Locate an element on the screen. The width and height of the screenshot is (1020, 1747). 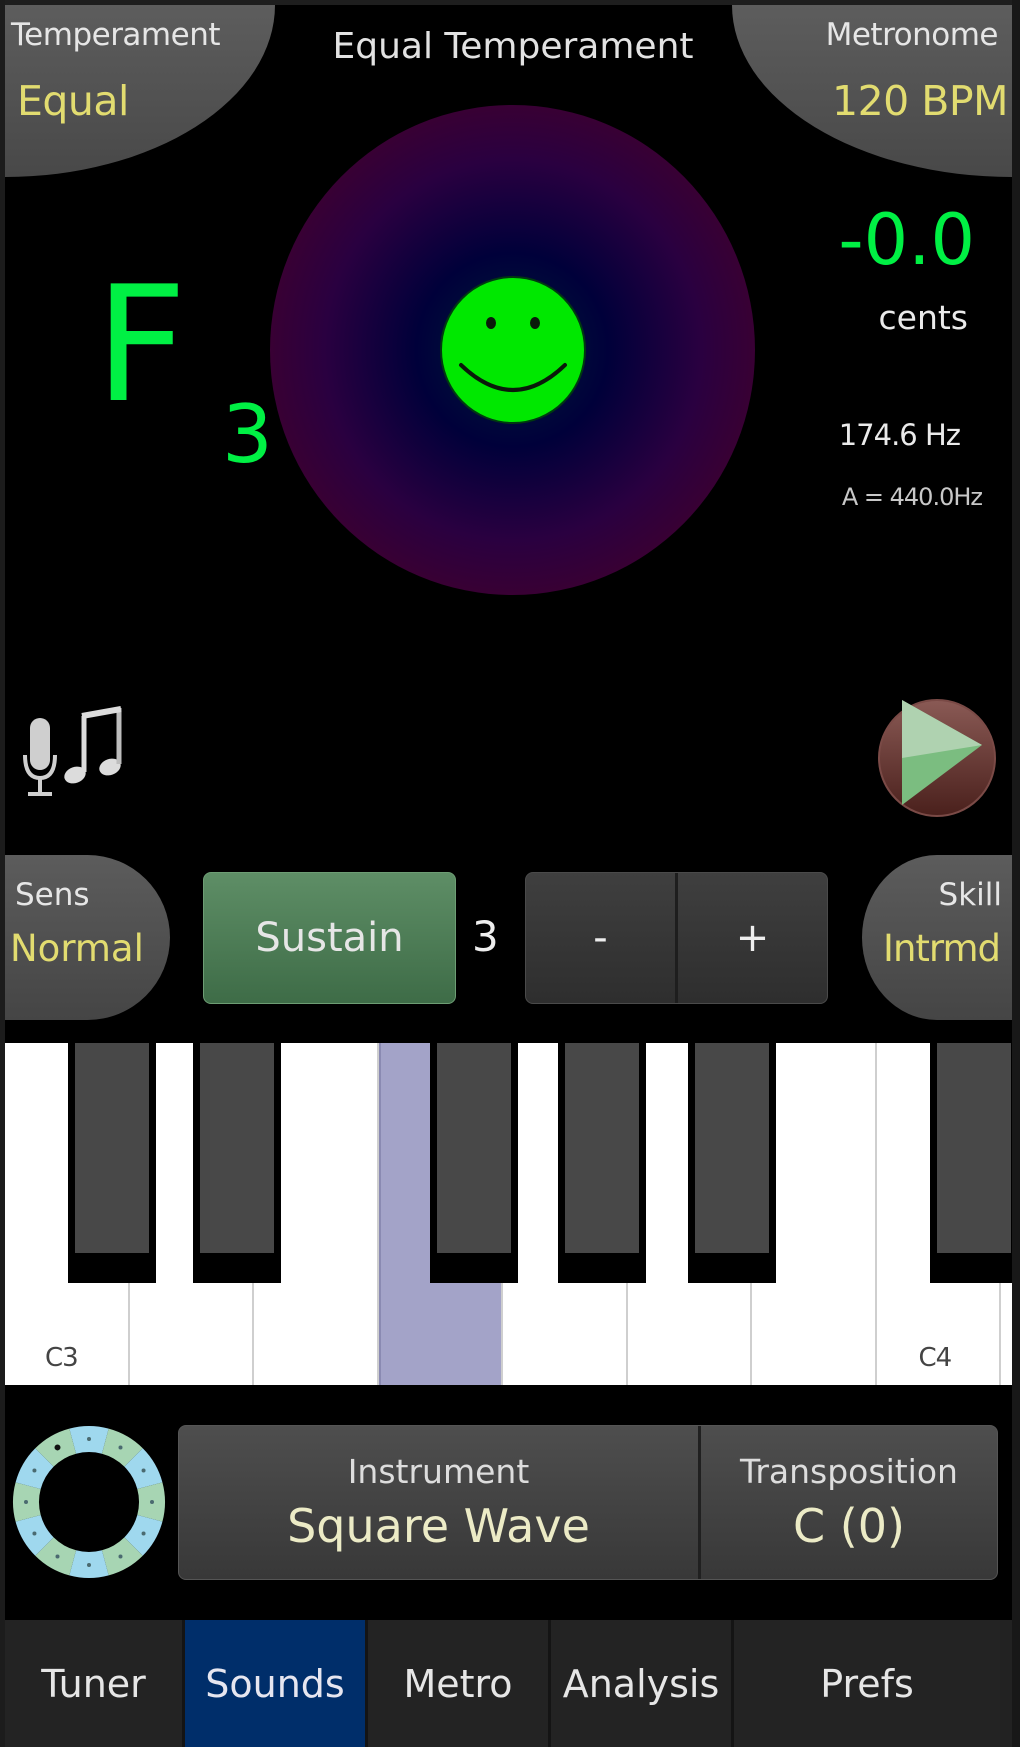
sensitivity-selector: Sens Normal is located at coordinates (87, 937).